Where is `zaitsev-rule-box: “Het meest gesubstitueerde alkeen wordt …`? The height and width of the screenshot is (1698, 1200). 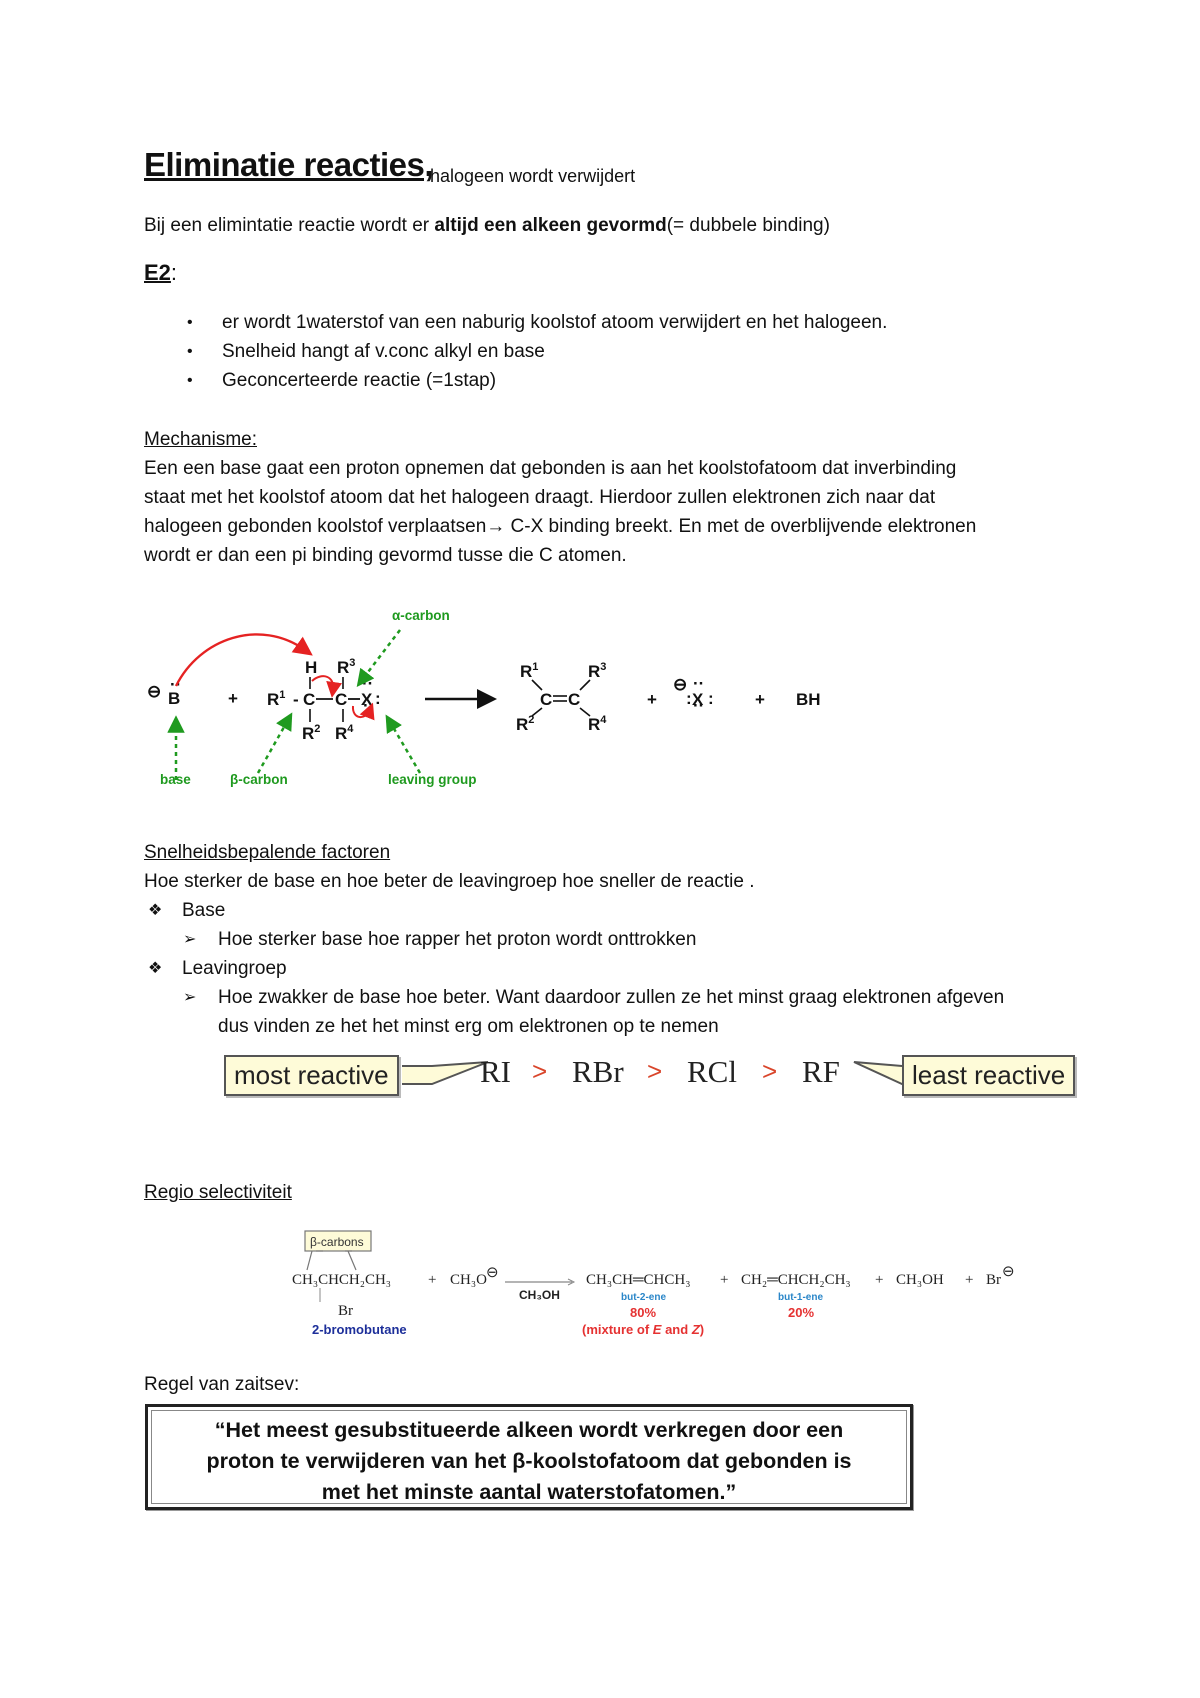 zaitsev-rule-box: “Het meest gesubstitueerde alkeen wordt … is located at coordinates (529, 1457).